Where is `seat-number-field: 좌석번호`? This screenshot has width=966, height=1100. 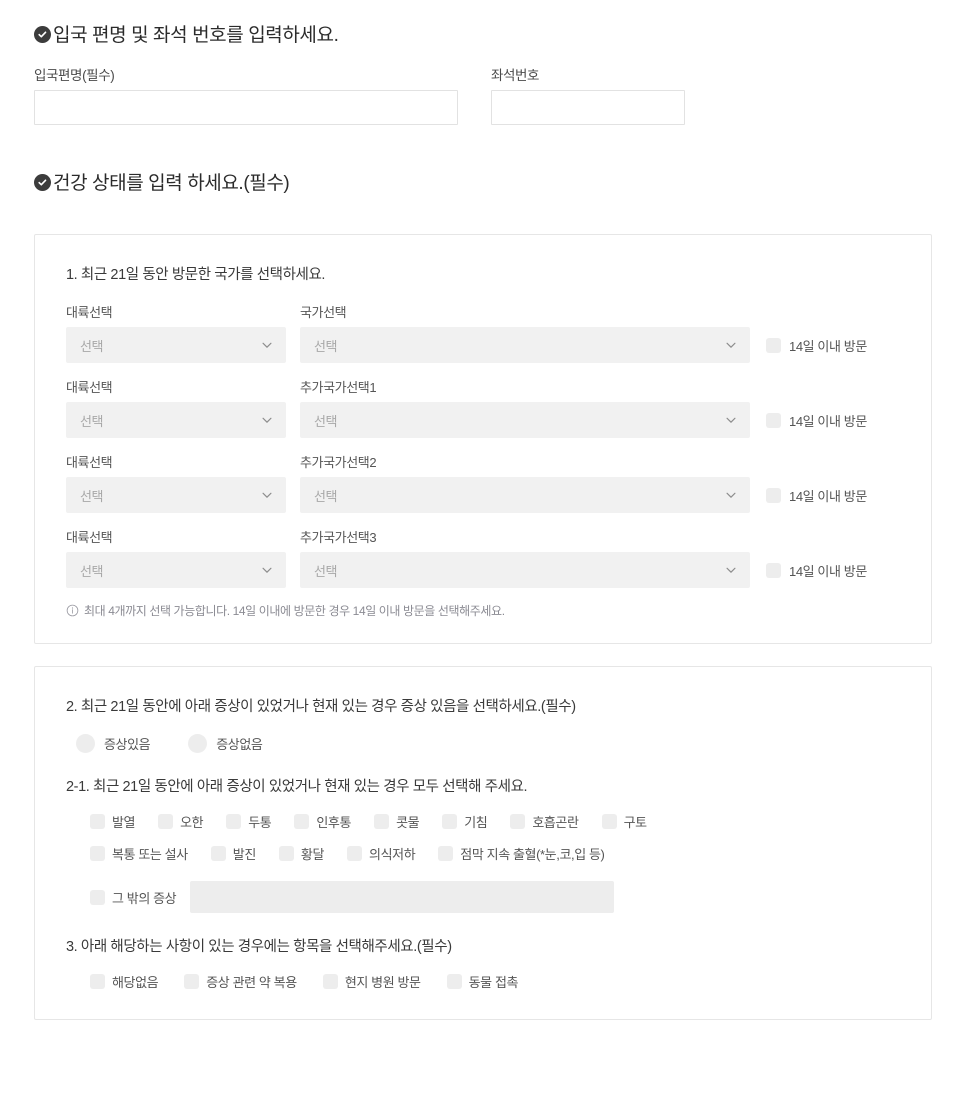
seat-number-field: 좌석번호 is located at coordinates (588, 94).